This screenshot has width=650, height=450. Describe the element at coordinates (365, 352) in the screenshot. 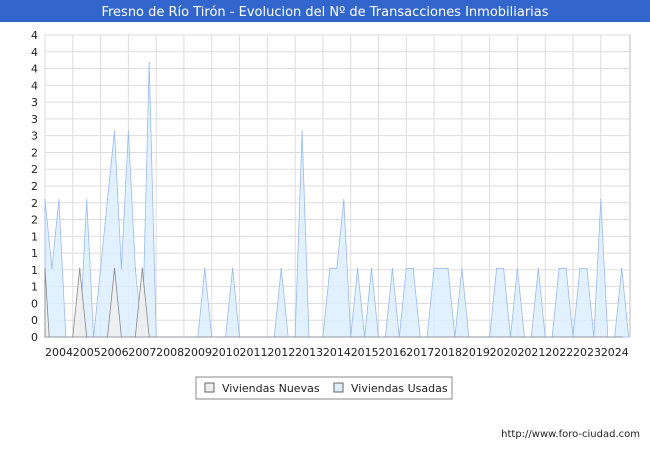

I see `x-tick-label: 2015` at that location.